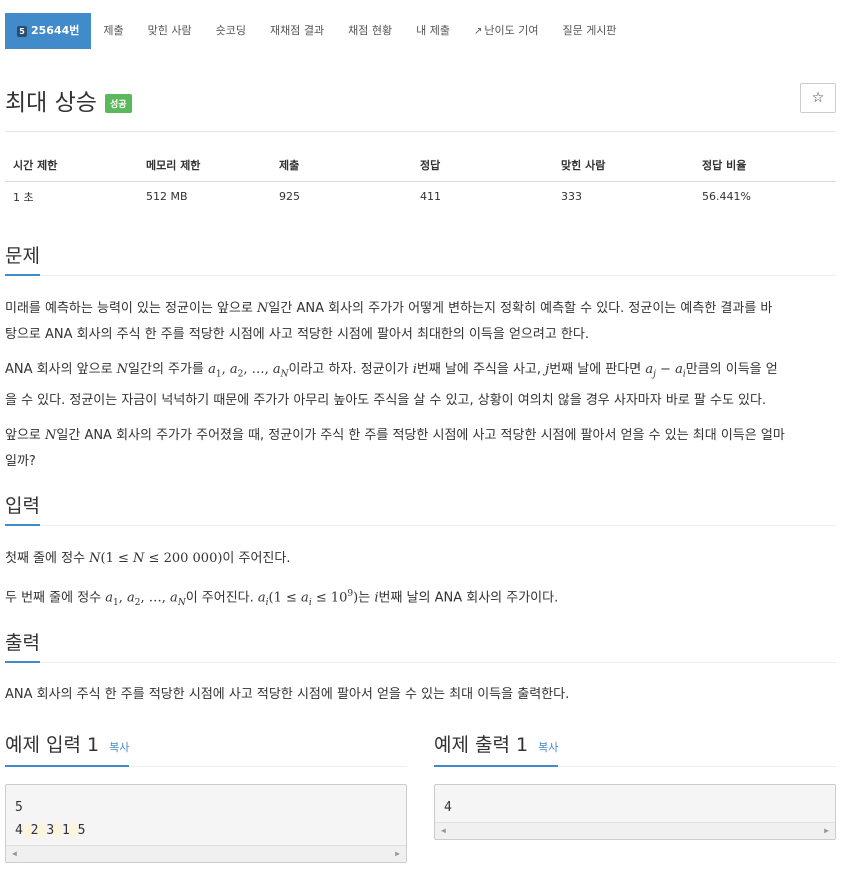 This screenshot has width=841, height=870. What do you see at coordinates (206, 823) in the screenshot?
I see `sample-input-box: 5 4 2 3 1 5 ◀ ▶` at bounding box center [206, 823].